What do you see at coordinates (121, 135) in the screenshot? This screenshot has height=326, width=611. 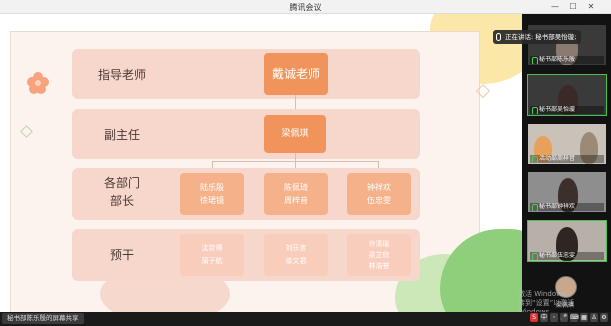 I see `row-label-vice: 副主任` at bounding box center [121, 135].